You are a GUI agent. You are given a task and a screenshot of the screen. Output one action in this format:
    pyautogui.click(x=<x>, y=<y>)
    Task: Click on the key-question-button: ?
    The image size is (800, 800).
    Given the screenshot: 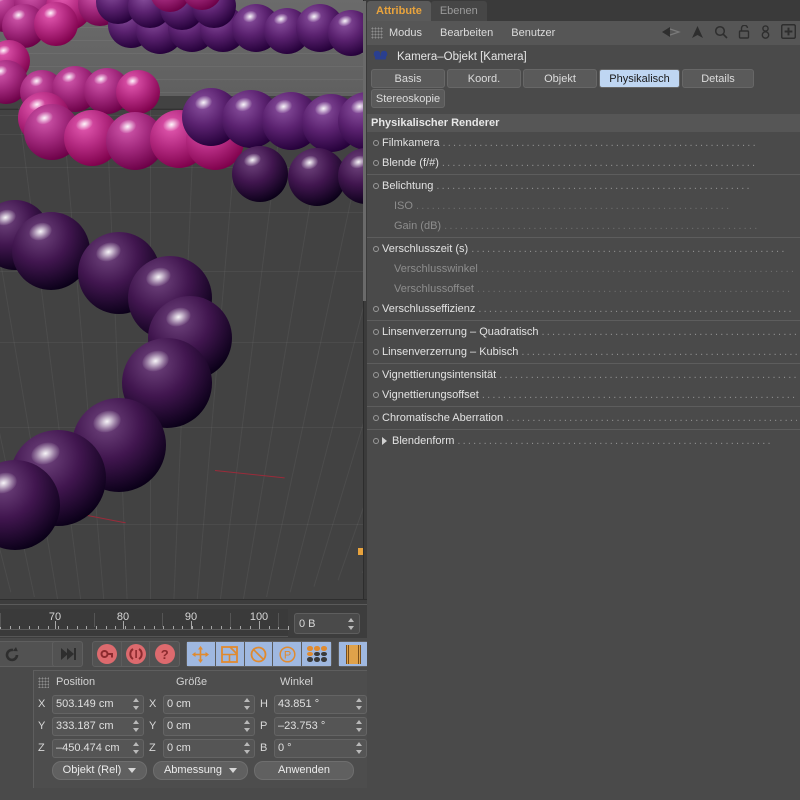 What is the action you would take?
    pyautogui.click(x=164, y=654)
    